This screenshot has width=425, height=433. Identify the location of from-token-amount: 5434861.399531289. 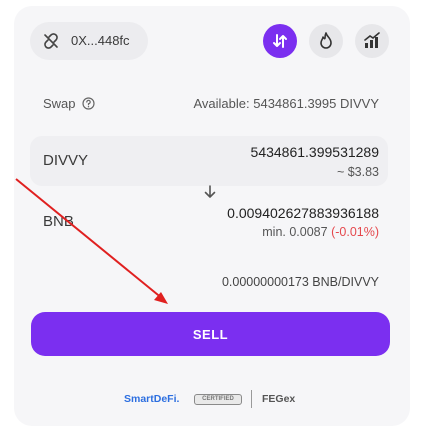
(315, 152).